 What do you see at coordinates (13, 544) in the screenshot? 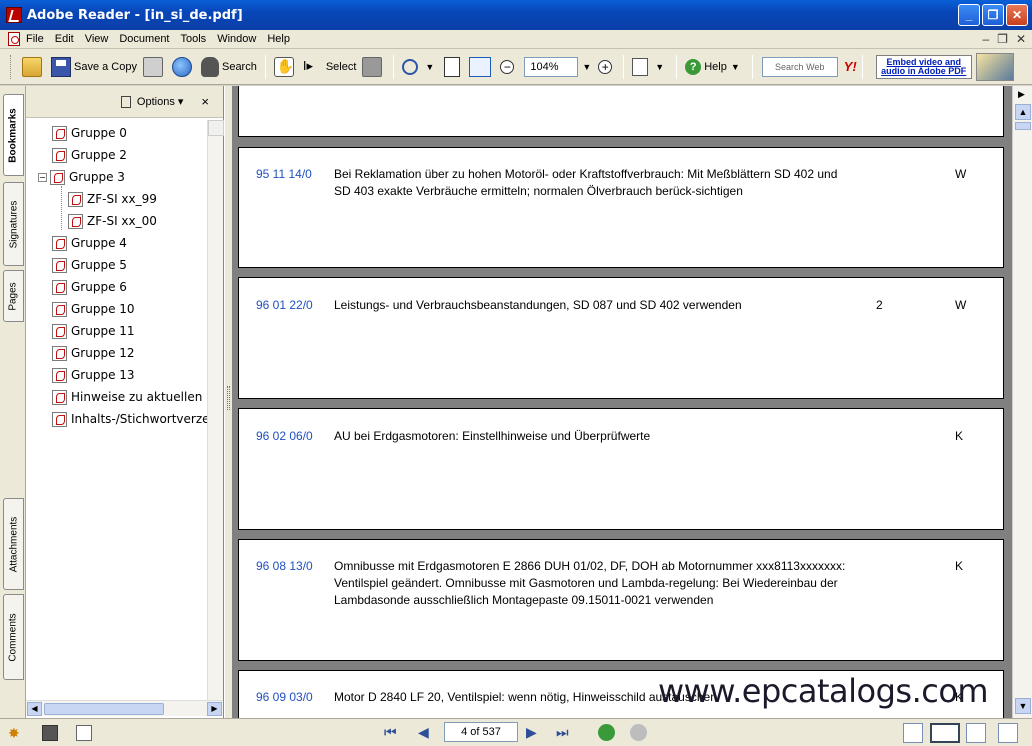
I see `tab-attachments: Attachments` at bounding box center [13, 544].